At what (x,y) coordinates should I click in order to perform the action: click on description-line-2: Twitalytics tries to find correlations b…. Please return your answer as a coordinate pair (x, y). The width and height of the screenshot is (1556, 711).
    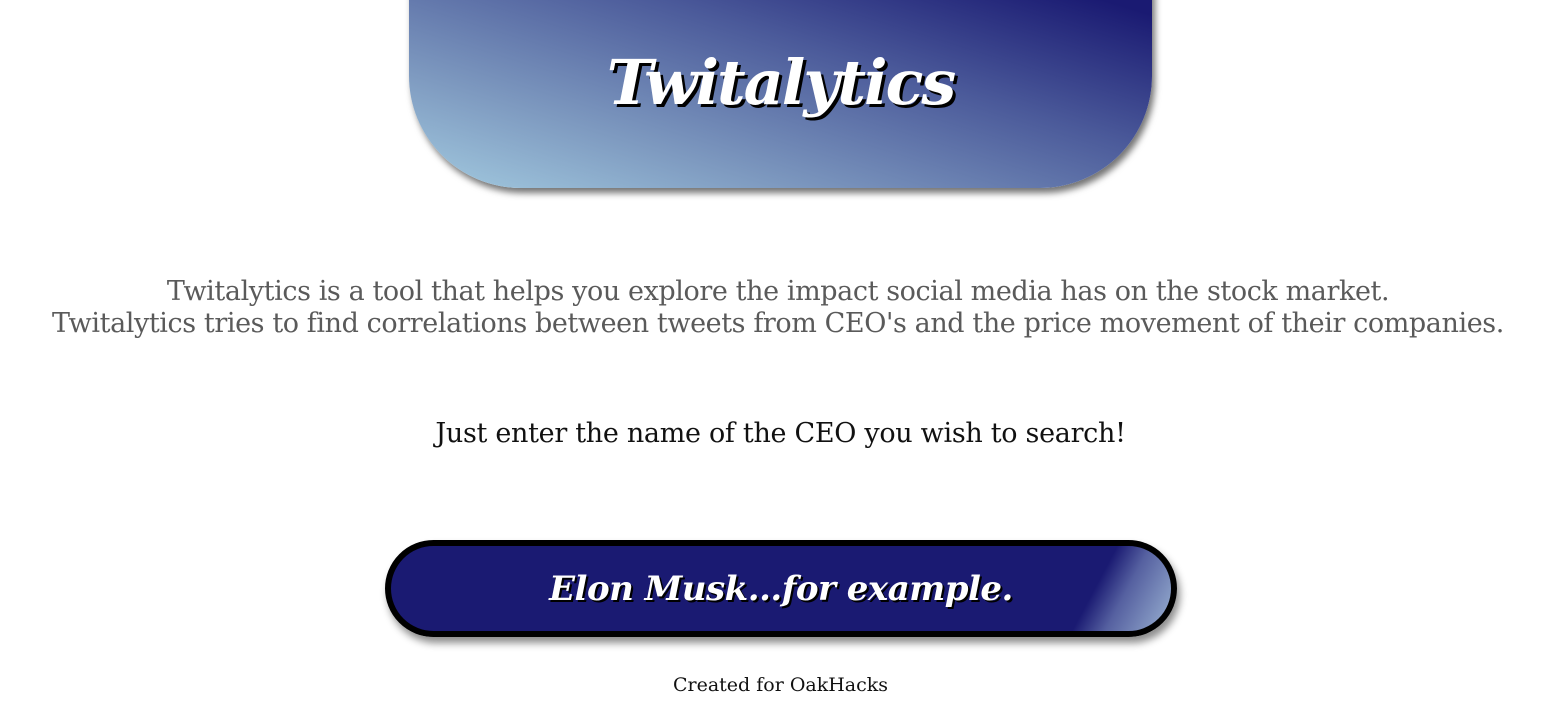
    Looking at the image, I should click on (778, 323).